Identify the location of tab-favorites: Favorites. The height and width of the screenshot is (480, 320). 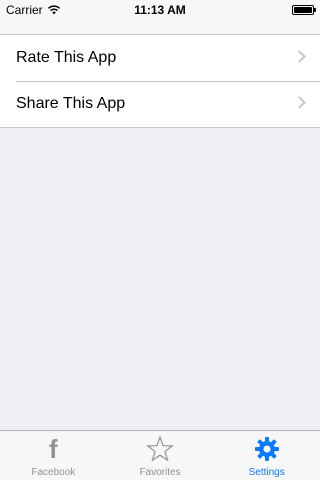
(160, 455).